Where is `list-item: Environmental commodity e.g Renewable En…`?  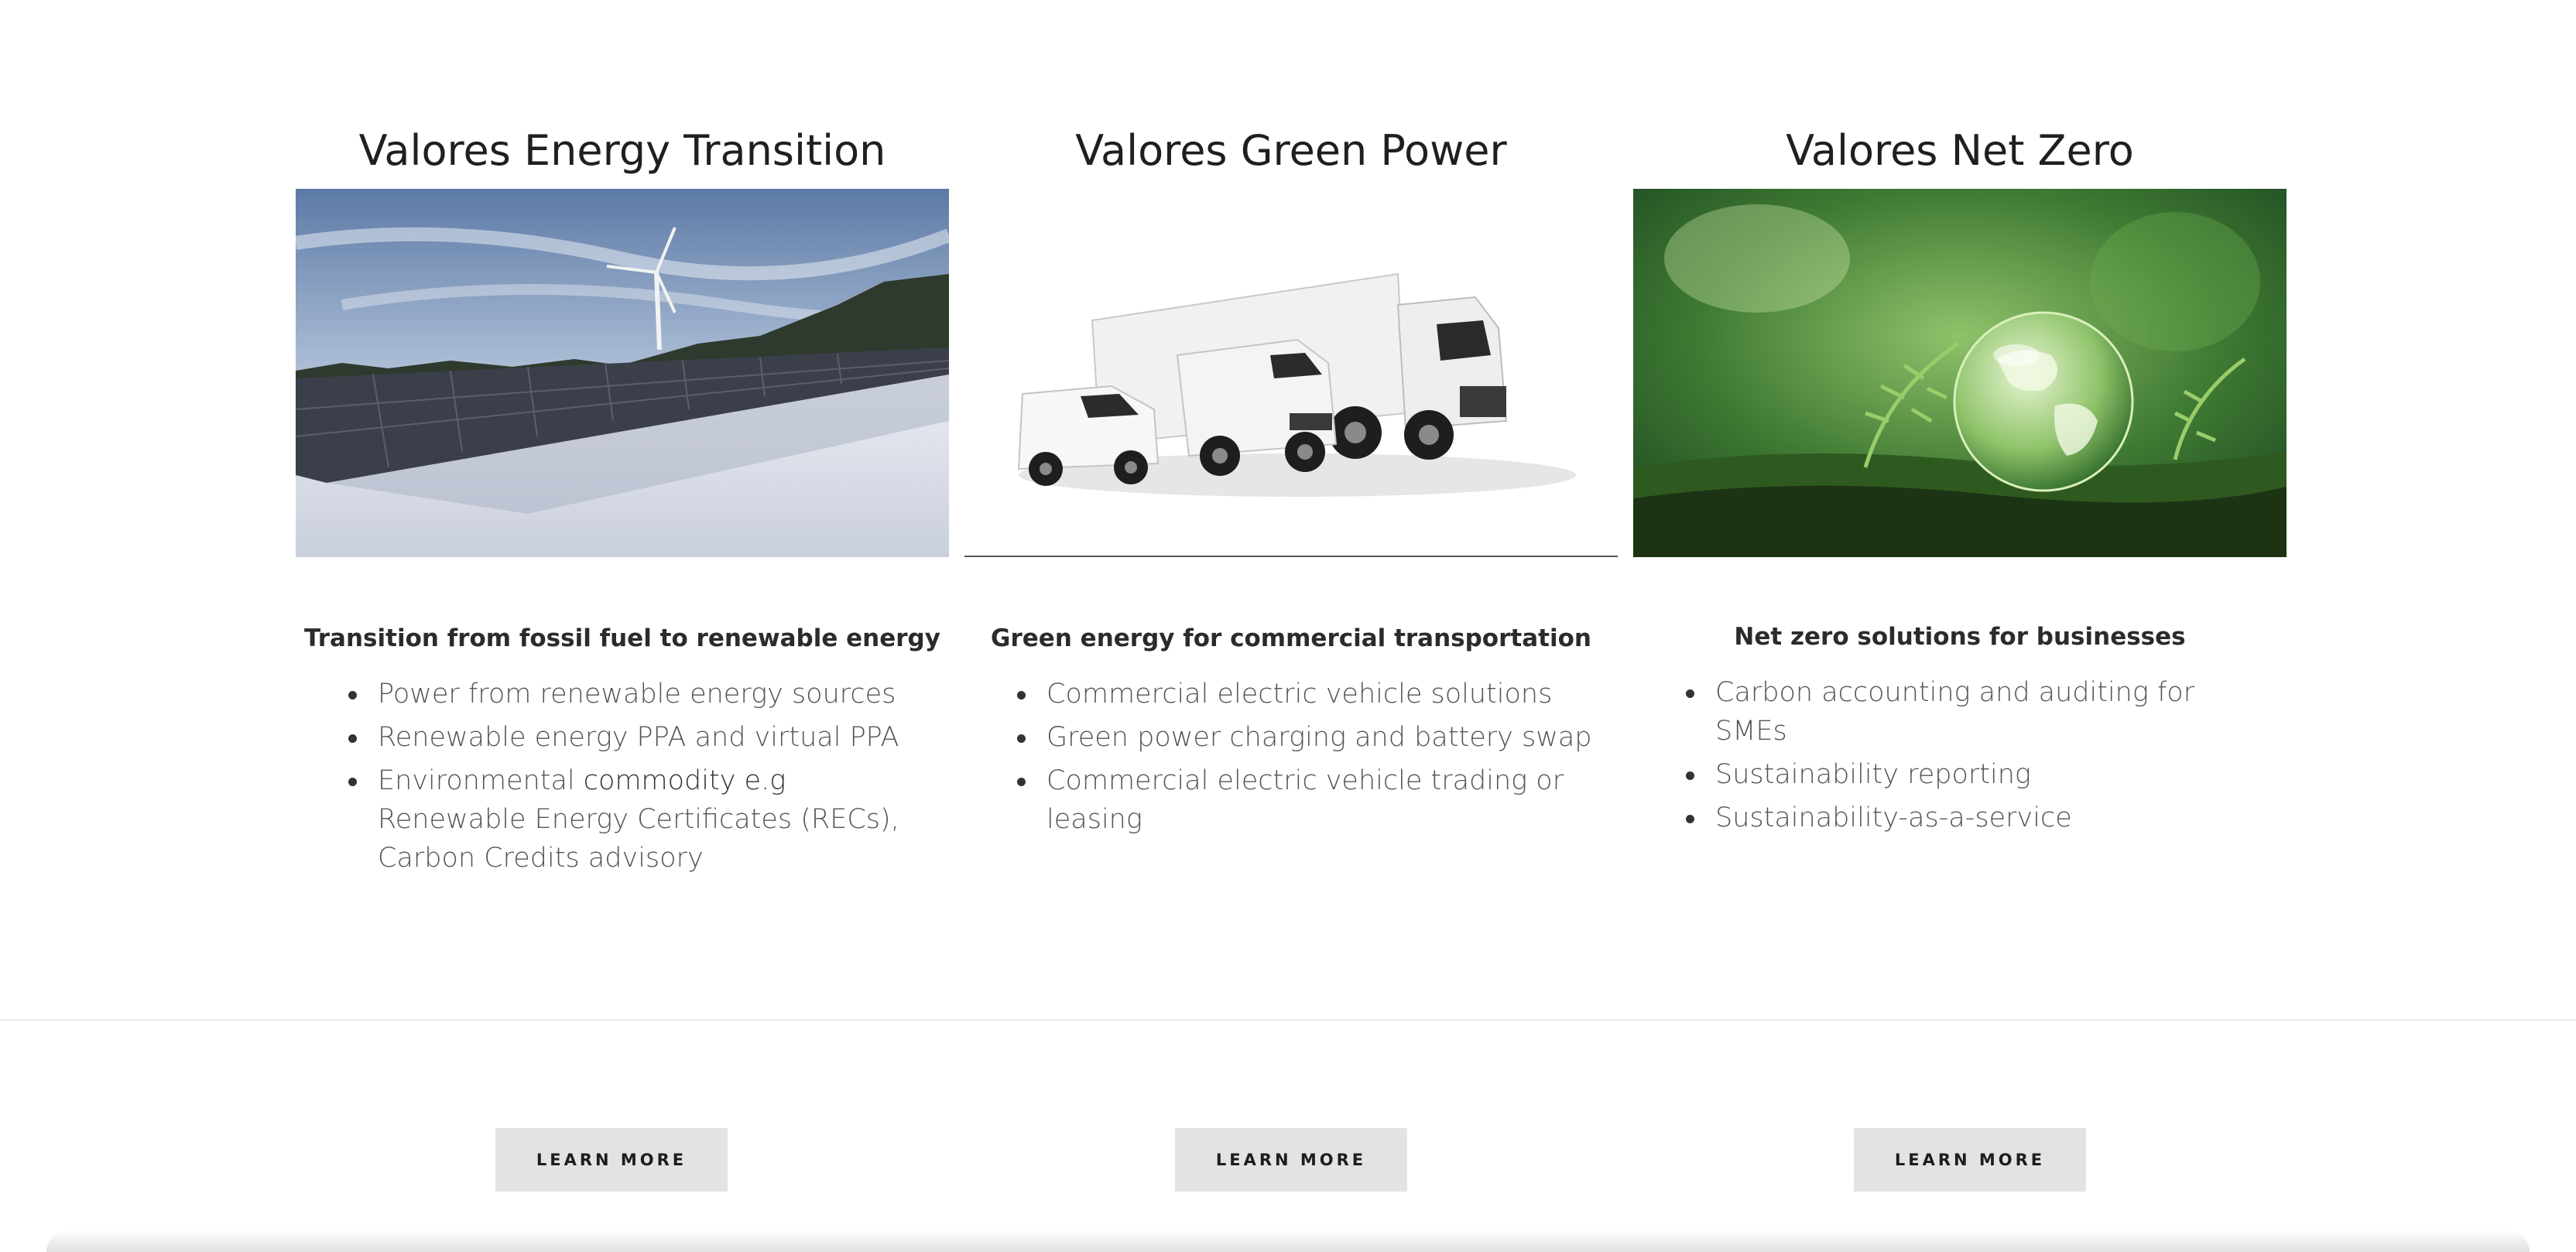
list-item: Environmental commodity e.g Renewable En… is located at coordinates (641, 819).